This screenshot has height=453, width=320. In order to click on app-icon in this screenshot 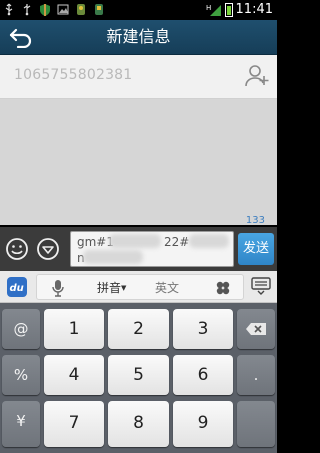, I will do `click(81, 9)`.